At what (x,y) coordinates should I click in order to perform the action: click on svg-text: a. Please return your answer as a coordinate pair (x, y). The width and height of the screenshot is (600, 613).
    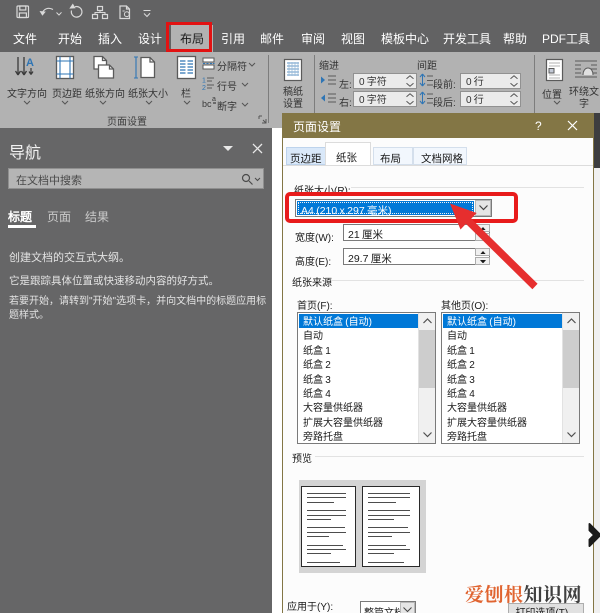
    Looking at the image, I should click on (214, 99).